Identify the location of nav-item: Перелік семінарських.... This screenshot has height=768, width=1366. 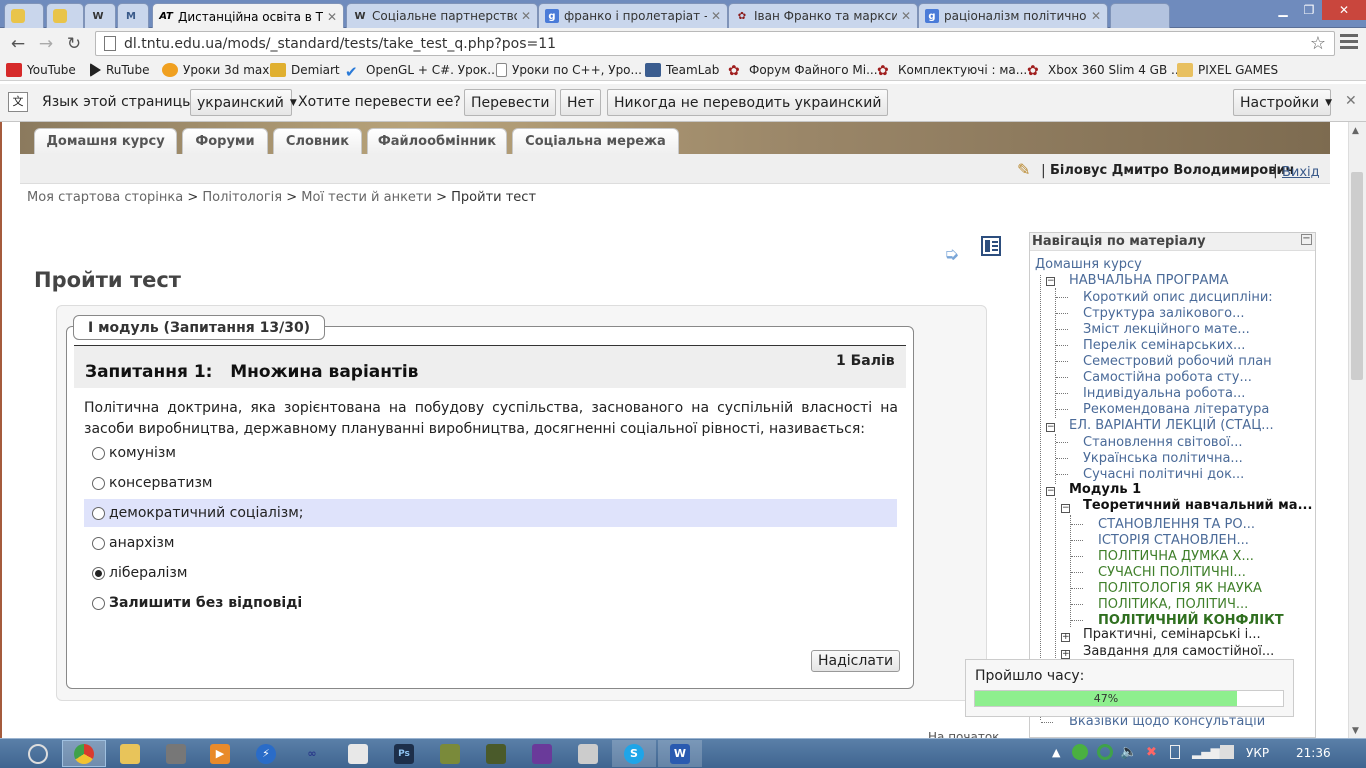
(1164, 346).